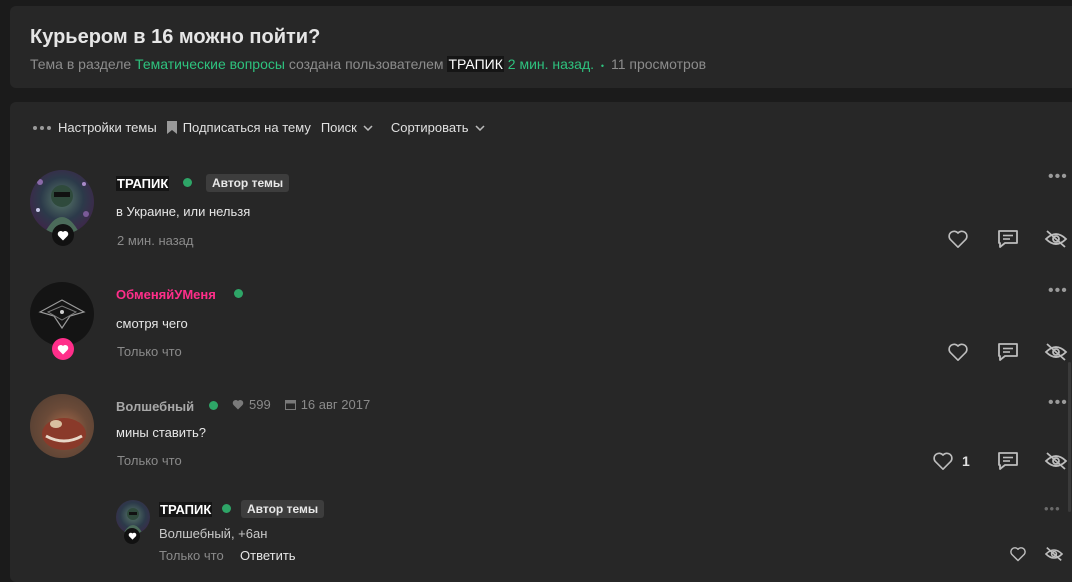 This screenshot has width=1072, height=582. I want to click on section-link: Тематические вопросы, so click(210, 64).